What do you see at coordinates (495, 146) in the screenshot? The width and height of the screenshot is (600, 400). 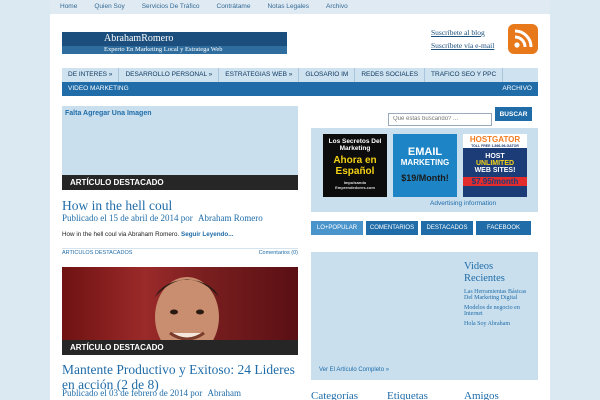 I see `ad3-line2: TOLL FREE 1-866-96-GATOR` at bounding box center [495, 146].